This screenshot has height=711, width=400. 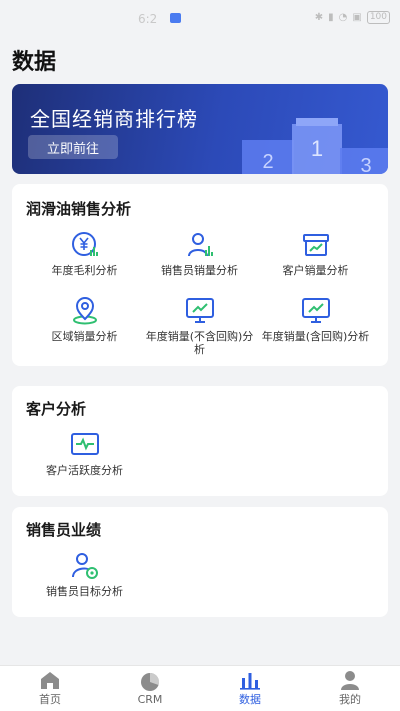 What do you see at coordinates (114, 119) in the screenshot?
I see `banner-title: 全国经销商排行榜` at bounding box center [114, 119].